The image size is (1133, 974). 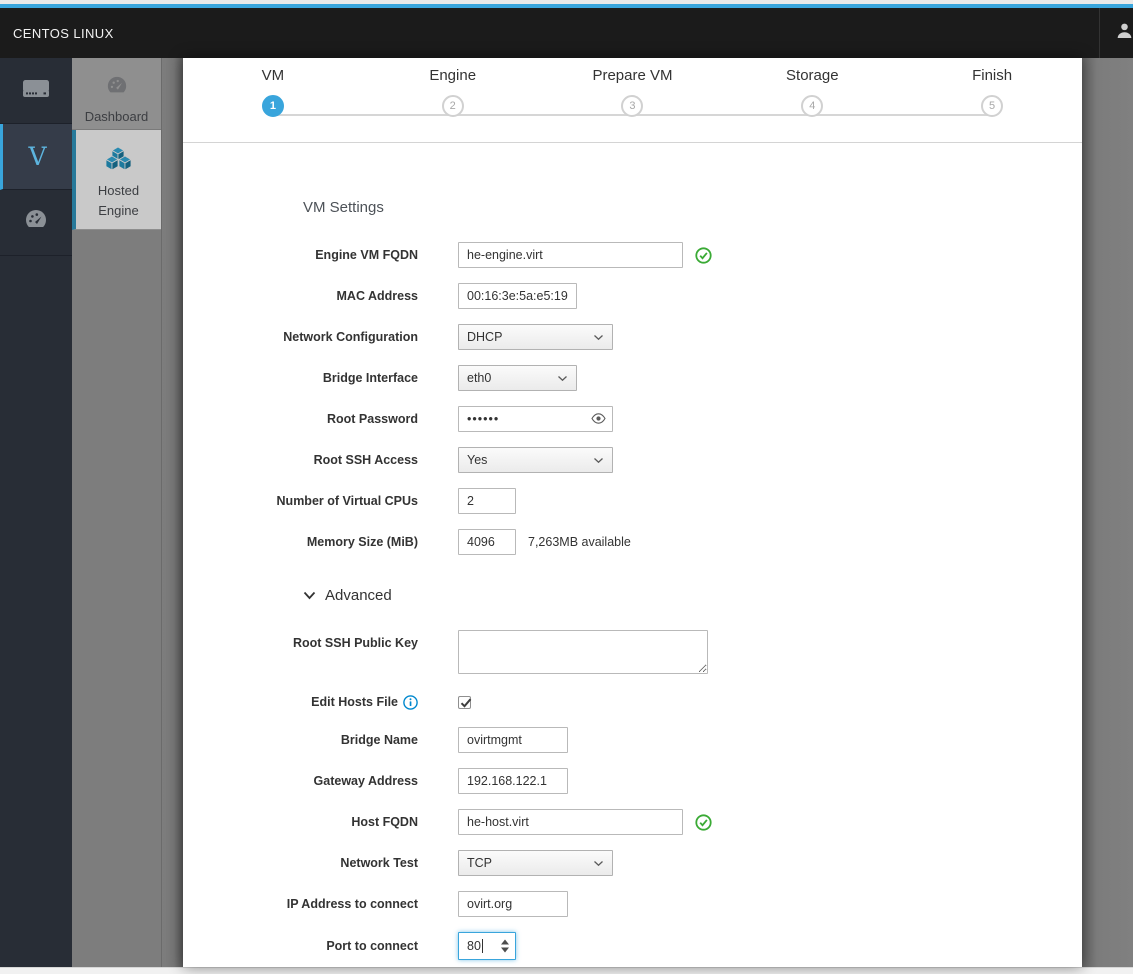 I want to click on dimmed-gutter, so click(x=173, y=512).